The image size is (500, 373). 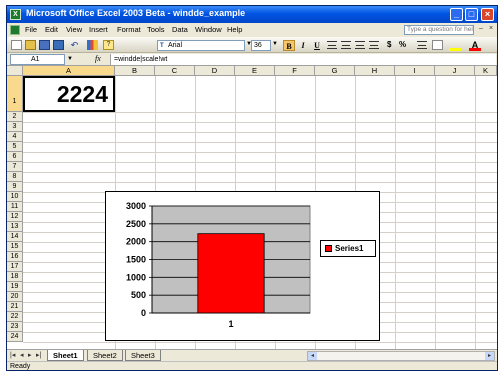 I want to click on formula-input: =windde|scale!wt, so click(x=303, y=59).